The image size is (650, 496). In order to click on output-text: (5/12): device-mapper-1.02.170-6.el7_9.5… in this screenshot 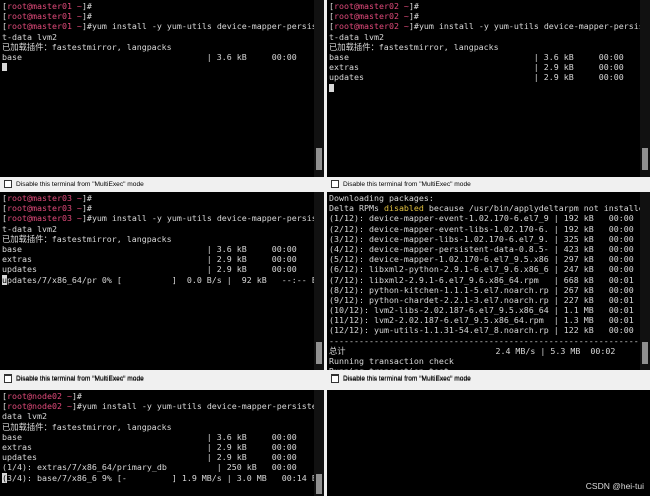, I will do `click(481, 259)`.